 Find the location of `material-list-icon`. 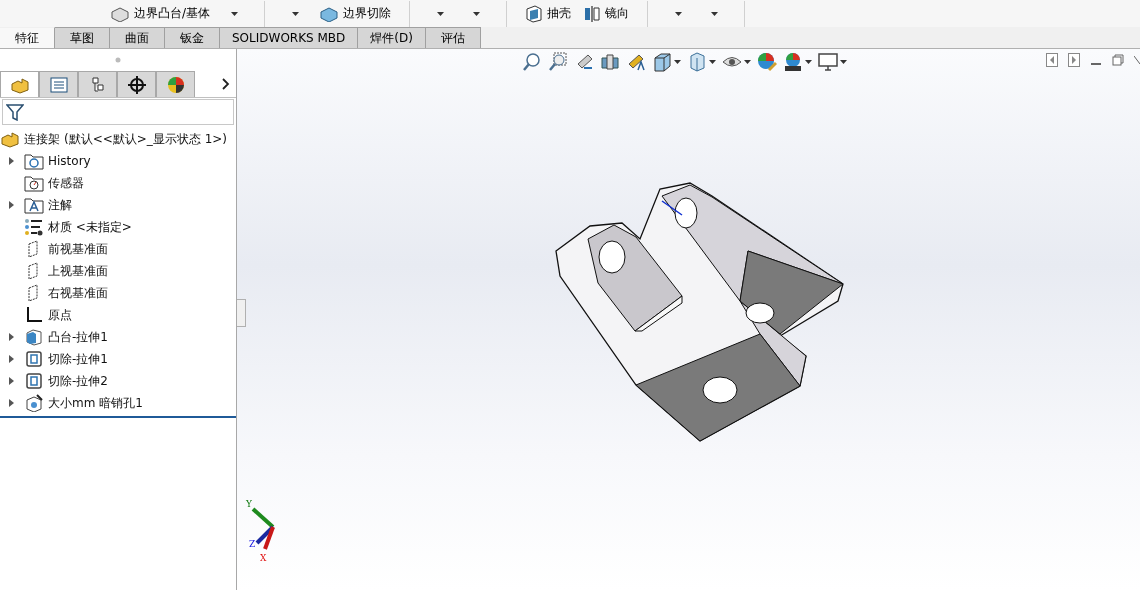

material-list-icon is located at coordinates (34, 227).